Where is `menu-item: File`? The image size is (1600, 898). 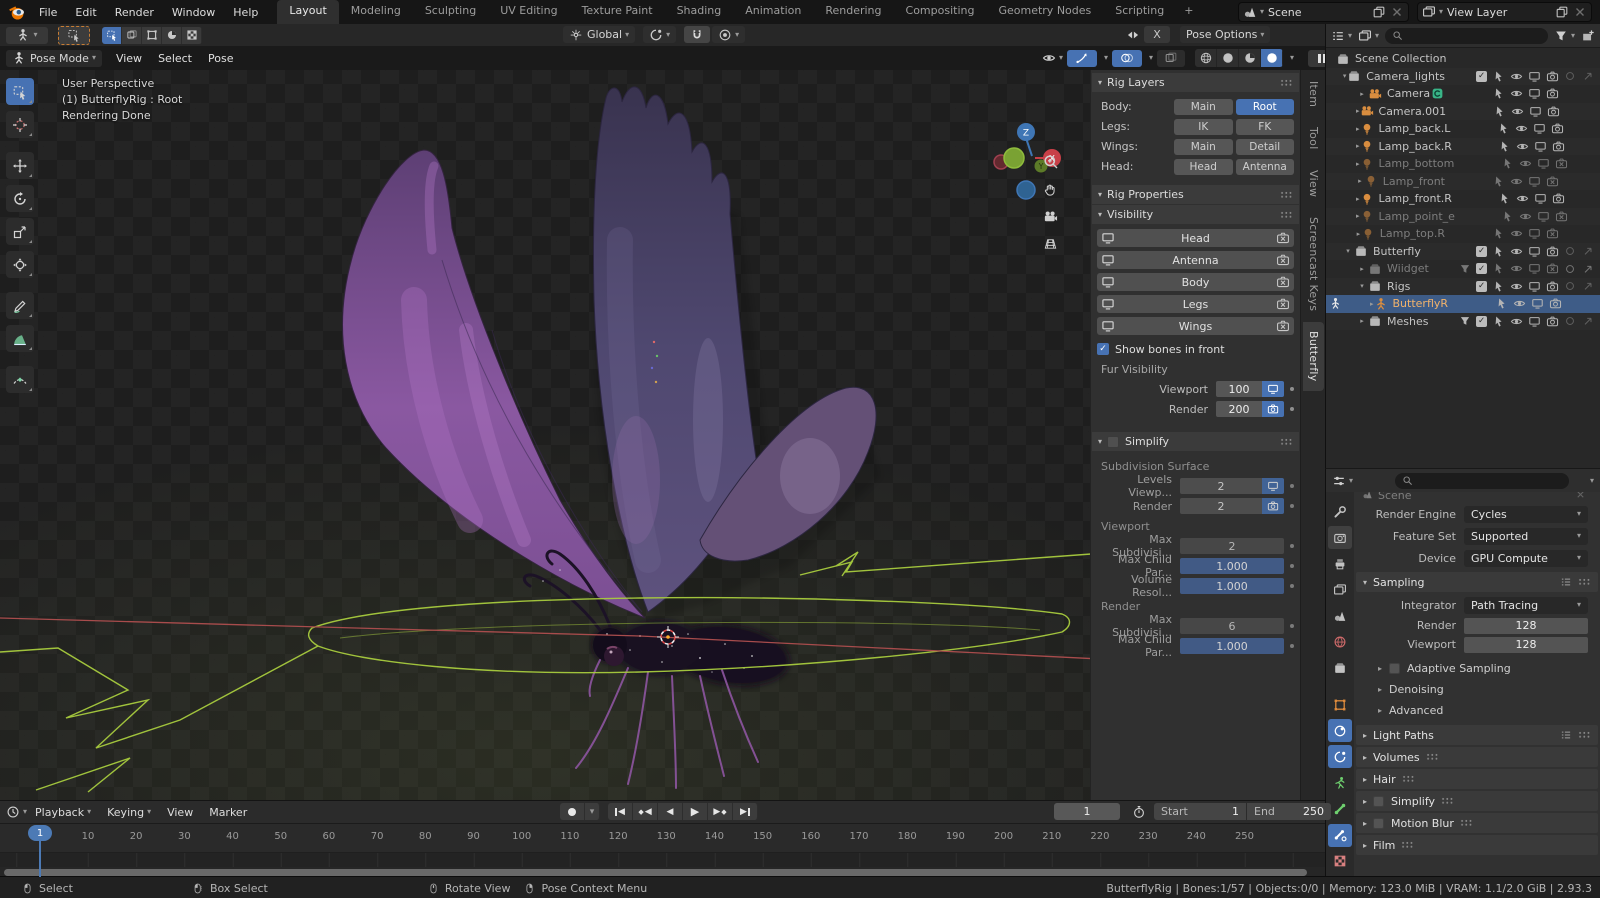 menu-item: File is located at coordinates (48, 12).